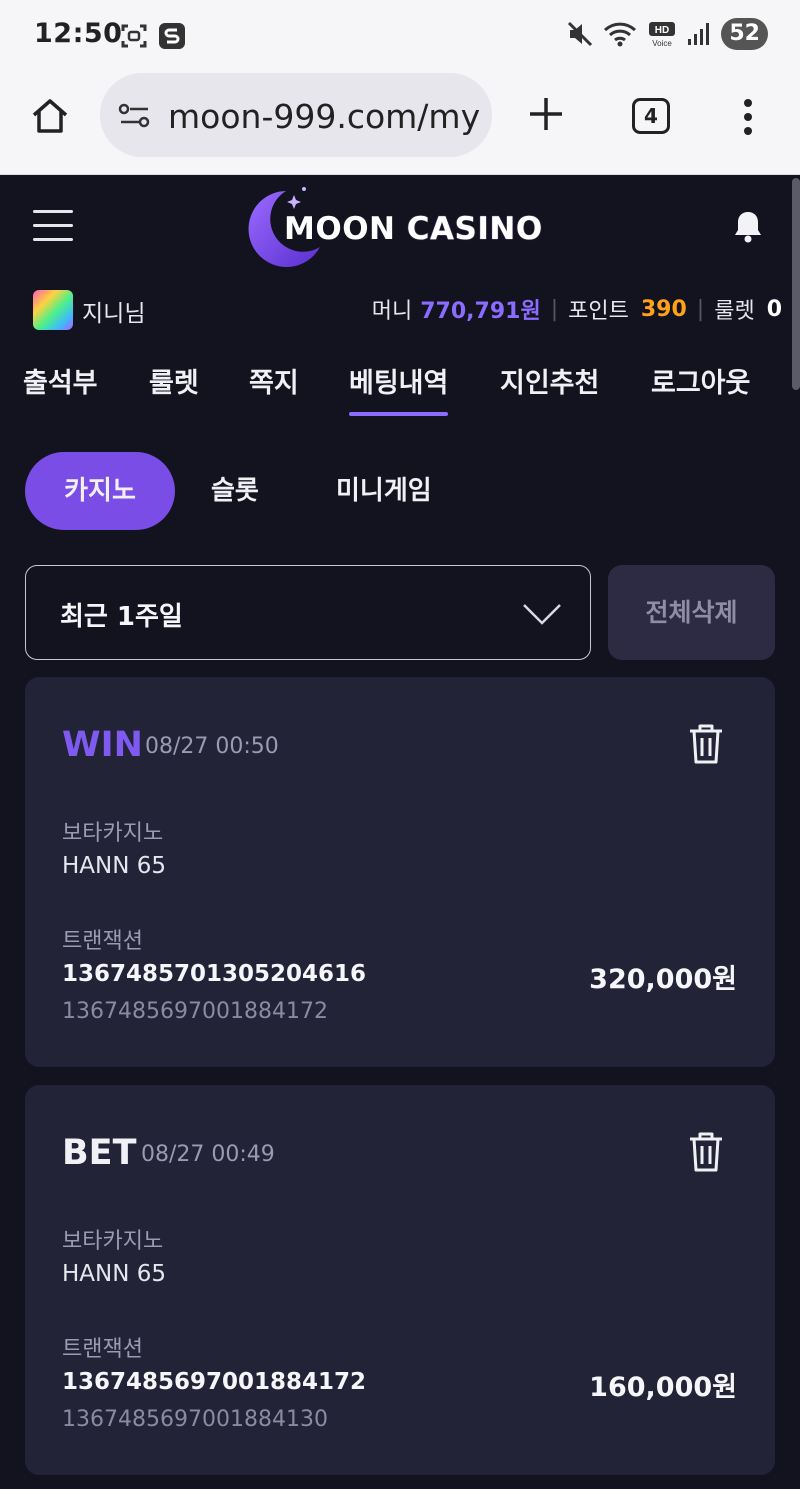  Describe the element at coordinates (734, 311) in the screenshot. I see `roulette-label: 룰렛` at that location.